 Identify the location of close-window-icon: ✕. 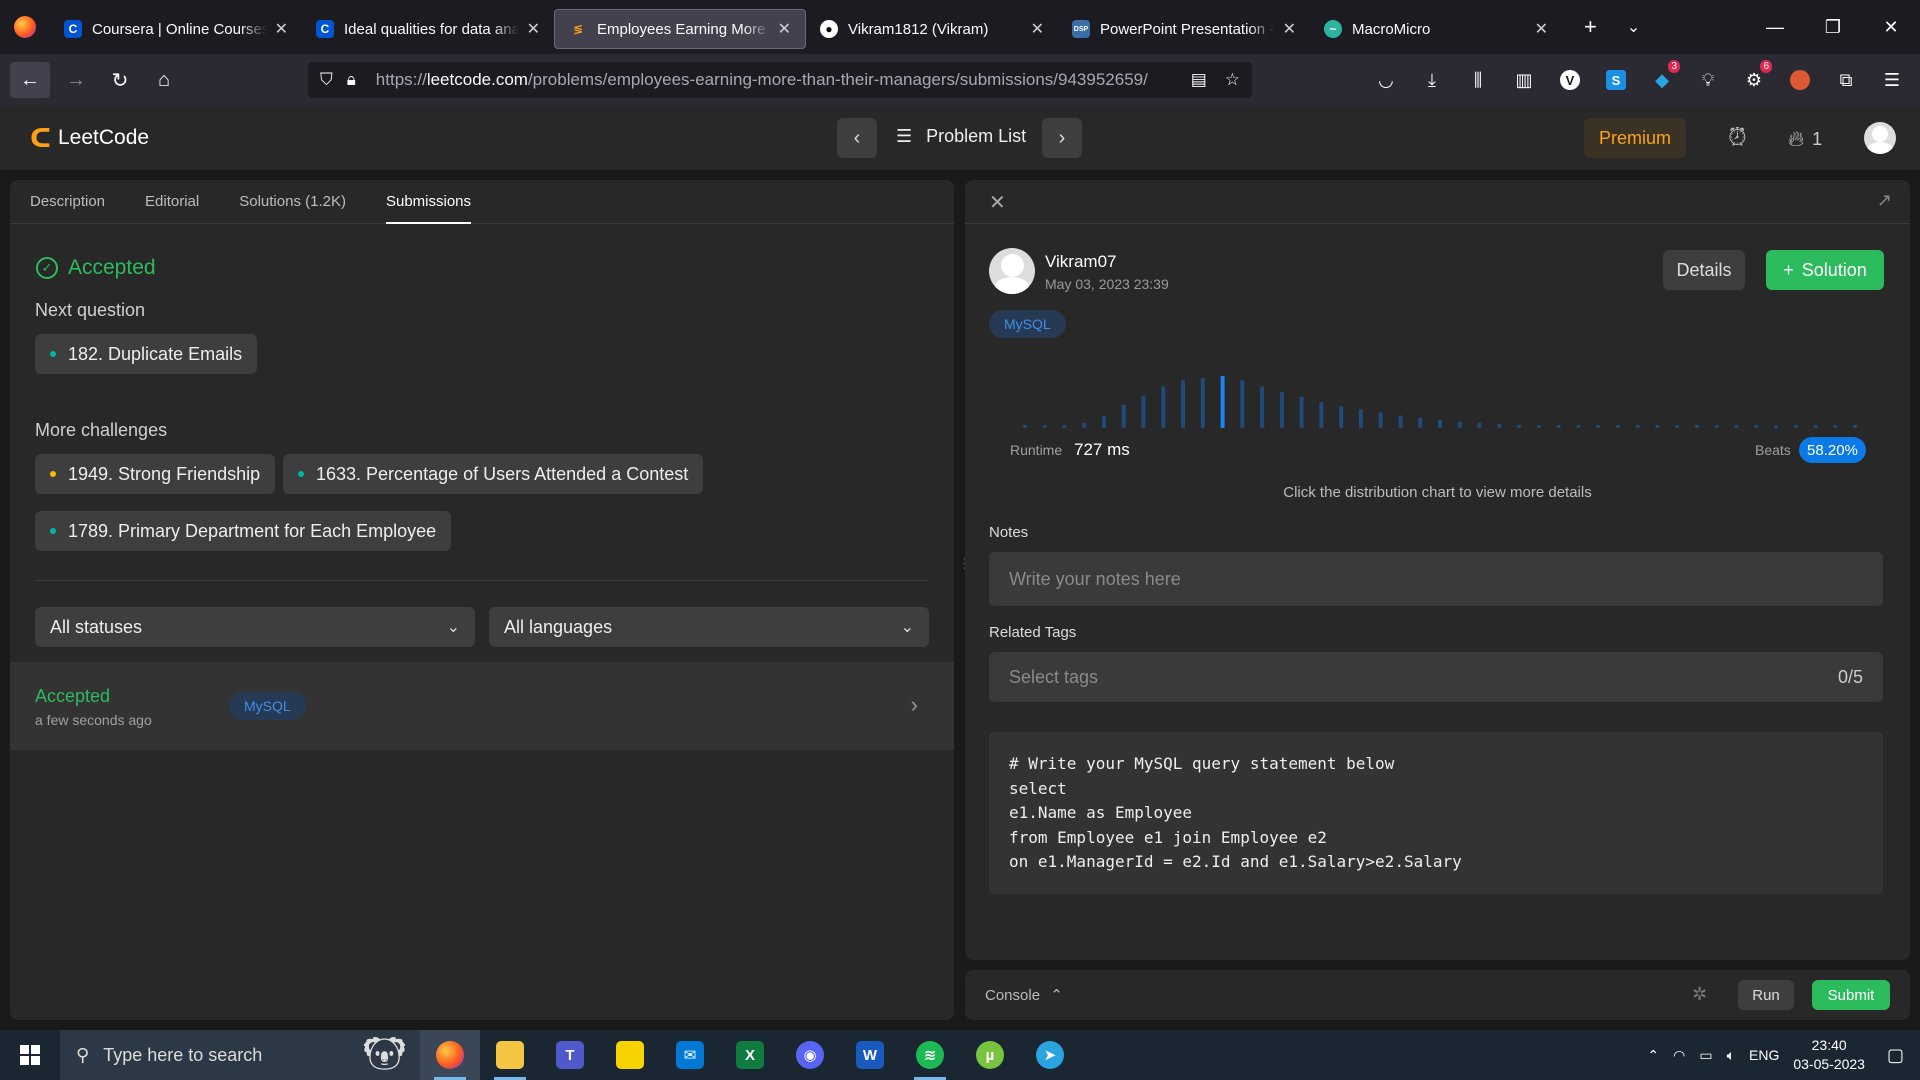
(1891, 27).